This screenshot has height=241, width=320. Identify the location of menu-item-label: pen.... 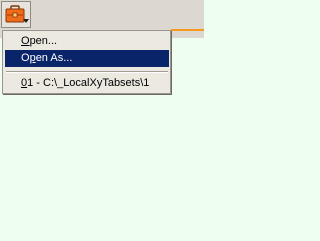
(43, 41).